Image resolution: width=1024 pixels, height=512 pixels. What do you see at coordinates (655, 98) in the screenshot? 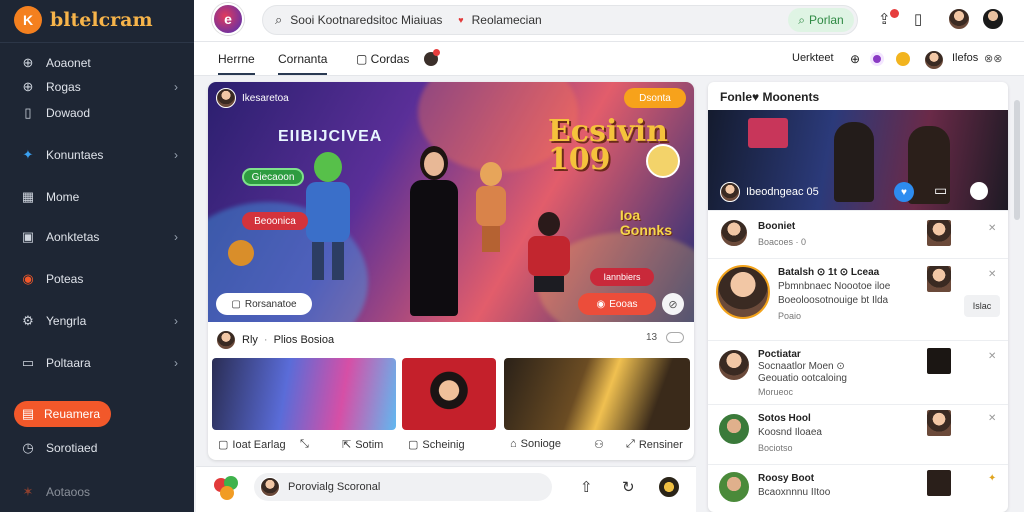
I see `live-button: Dsonta` at bounding box center [655, 98].